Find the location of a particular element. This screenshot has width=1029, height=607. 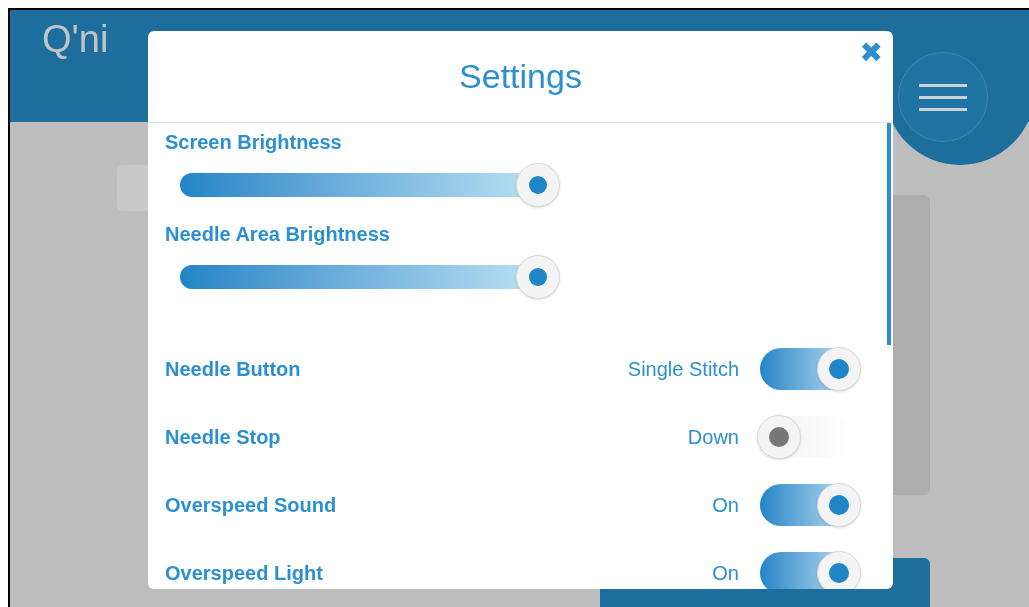

dialog-title: Settings is located at coordinates (520, 76).